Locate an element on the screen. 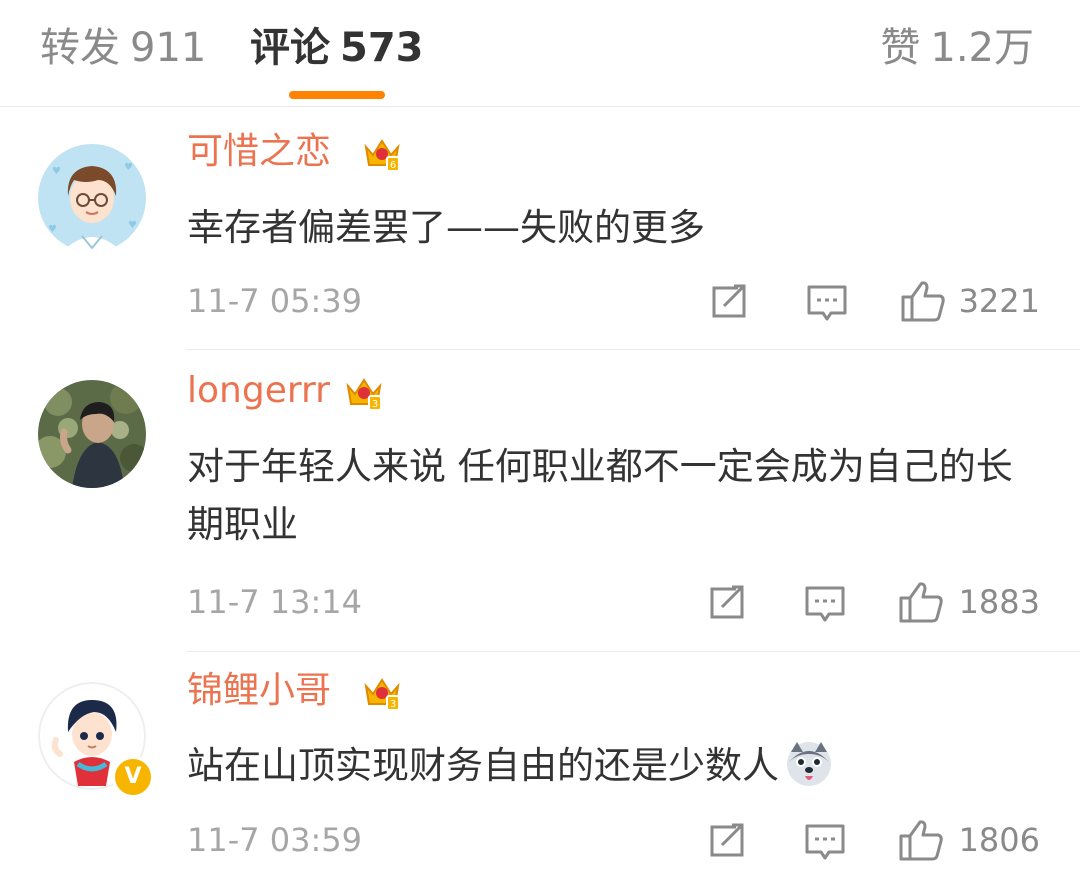 The height and width of the screenshot is (876, 1080). comment-tabs: 转发 911 评论 573 赞 1.2万 is located at coordinates (540, 53).